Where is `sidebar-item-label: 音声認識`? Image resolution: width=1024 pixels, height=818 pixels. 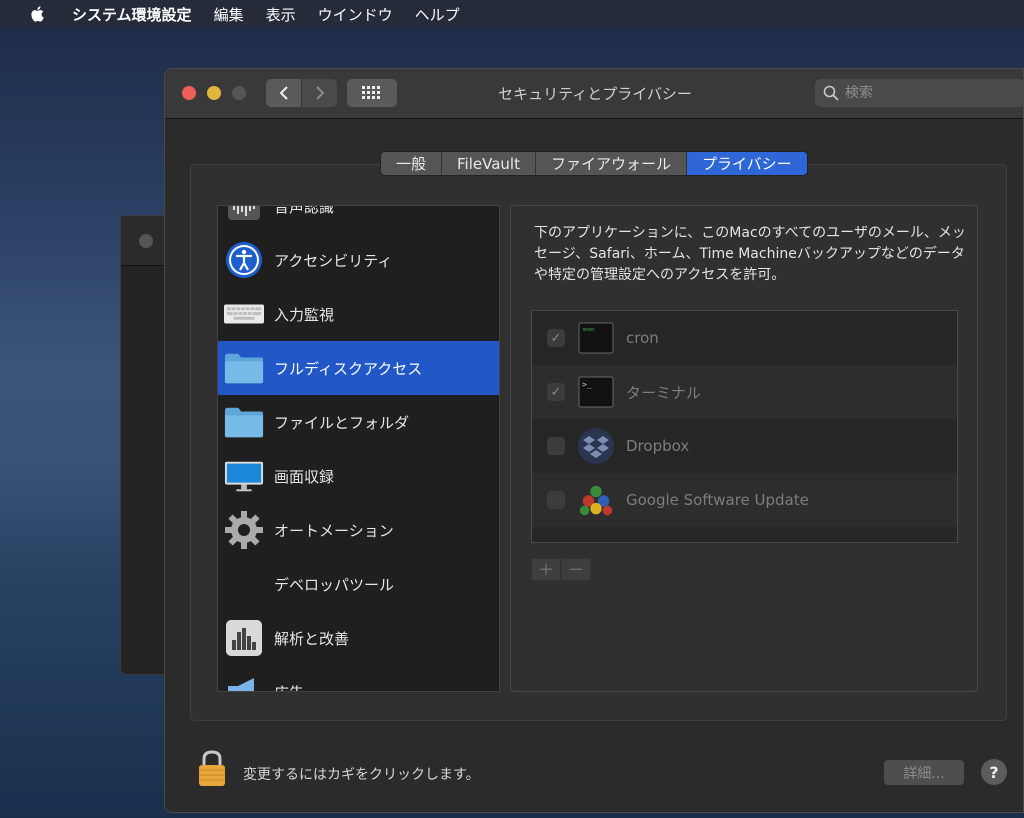
sidebar-item-label: 音声認識 is located at coordinates (304, 210).